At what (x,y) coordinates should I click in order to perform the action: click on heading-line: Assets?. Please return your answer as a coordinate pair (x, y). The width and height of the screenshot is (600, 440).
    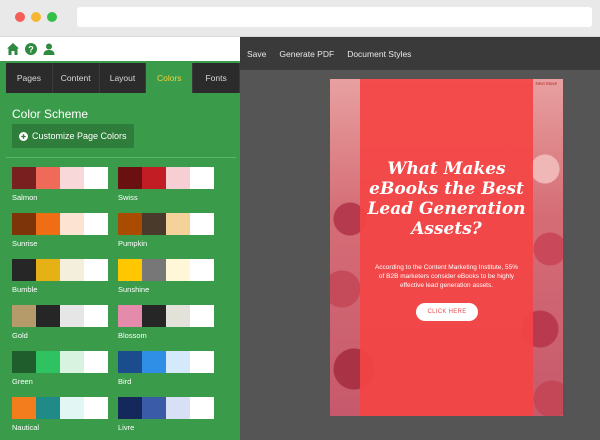
    Looking at the image, I should click on (446, 229).